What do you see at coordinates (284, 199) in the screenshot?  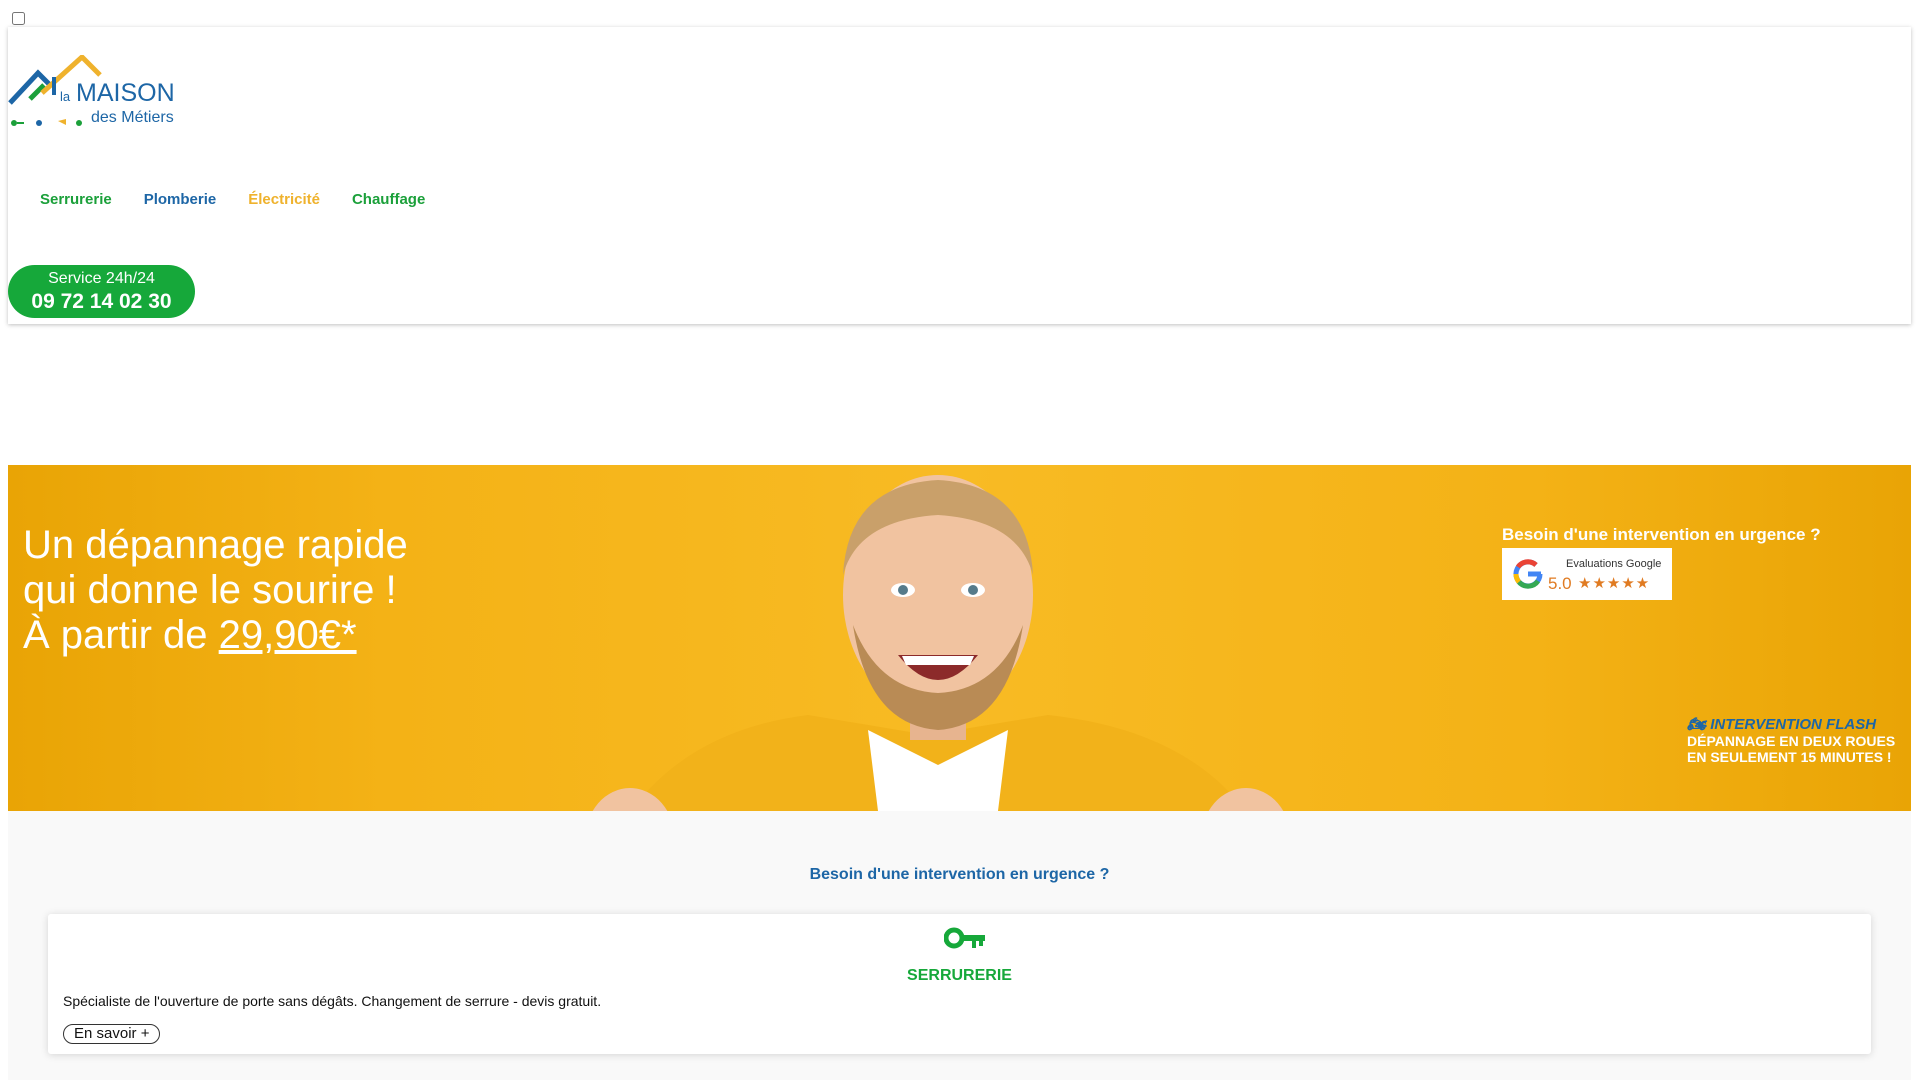 I see `nav-electricite: Électricité` at bounding box center [284, 199].